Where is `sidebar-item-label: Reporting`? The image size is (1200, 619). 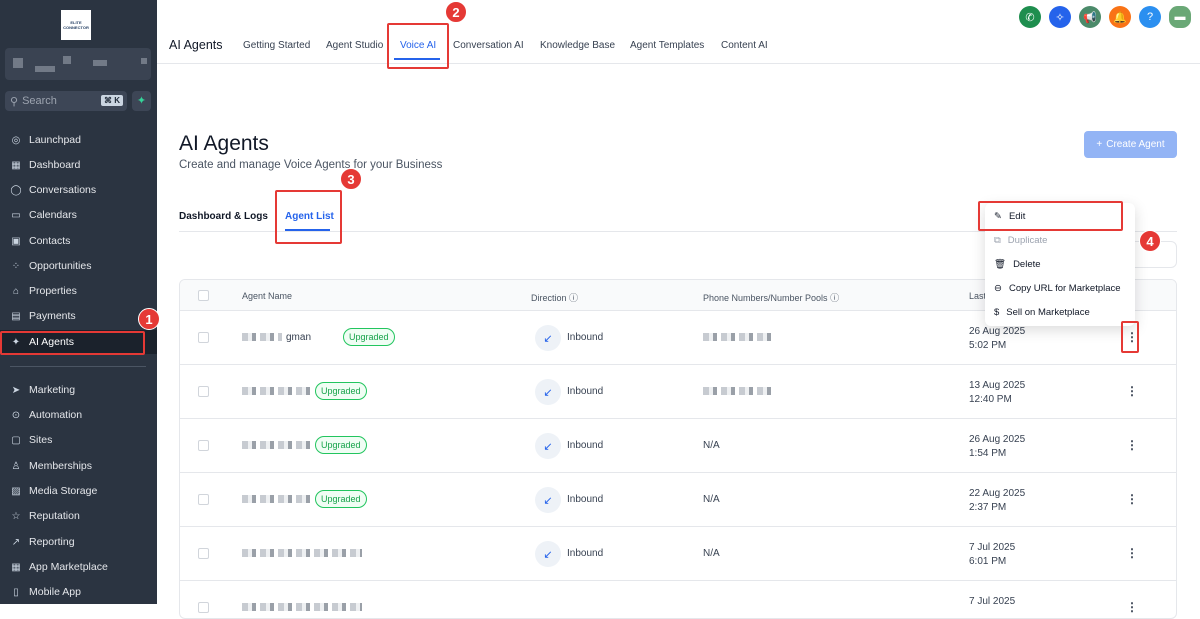 sidebar-item-label: Reporting is located at coordinates (52, 542).